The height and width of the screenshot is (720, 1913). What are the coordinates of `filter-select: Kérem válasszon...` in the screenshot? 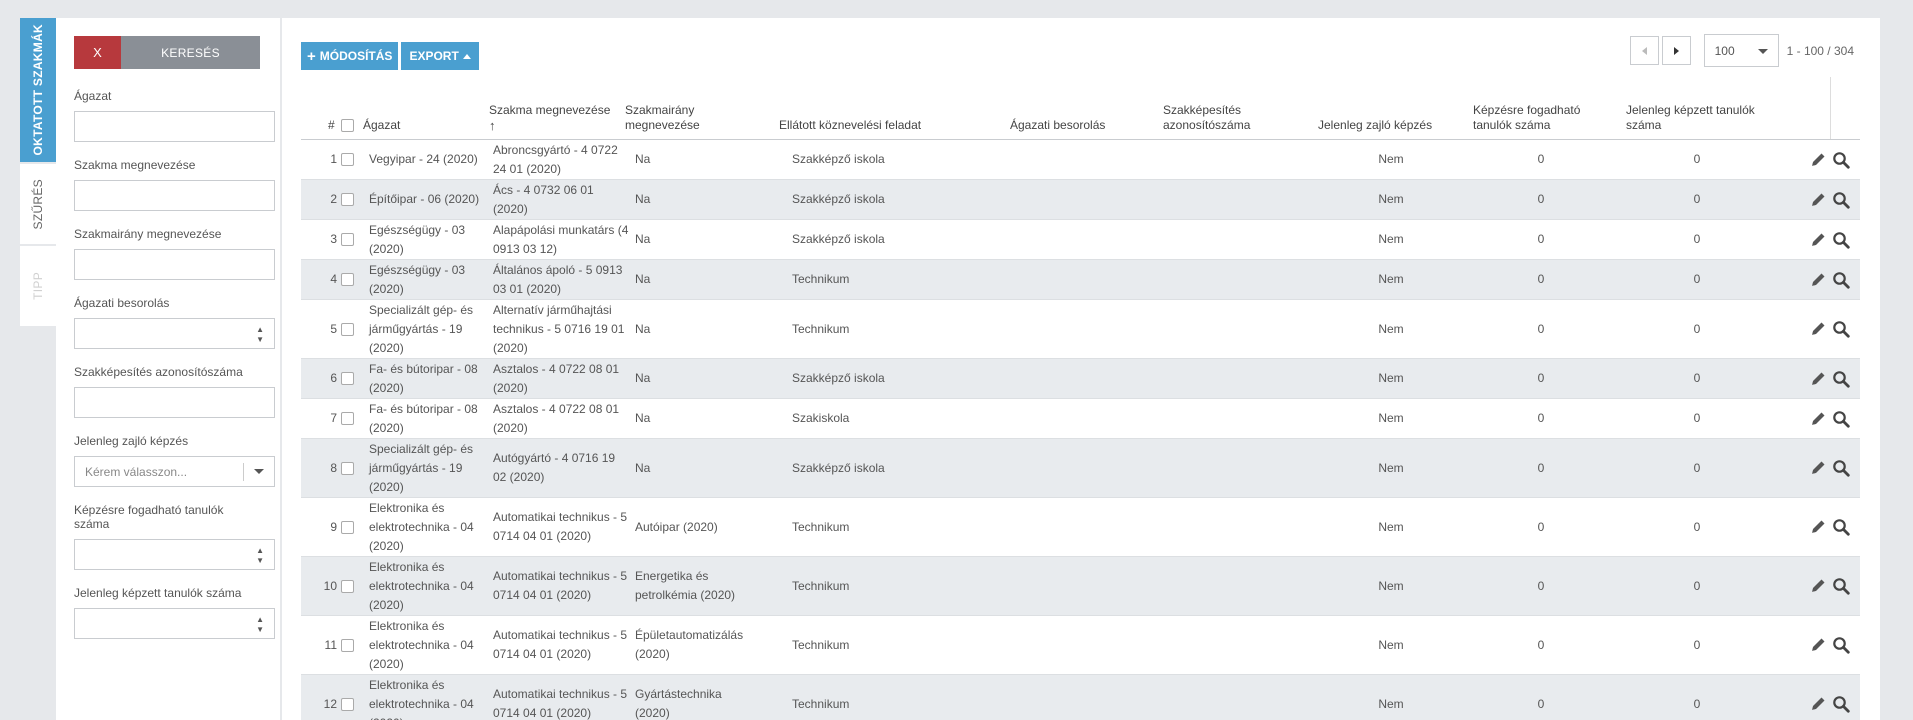 It's located at (174, 471).